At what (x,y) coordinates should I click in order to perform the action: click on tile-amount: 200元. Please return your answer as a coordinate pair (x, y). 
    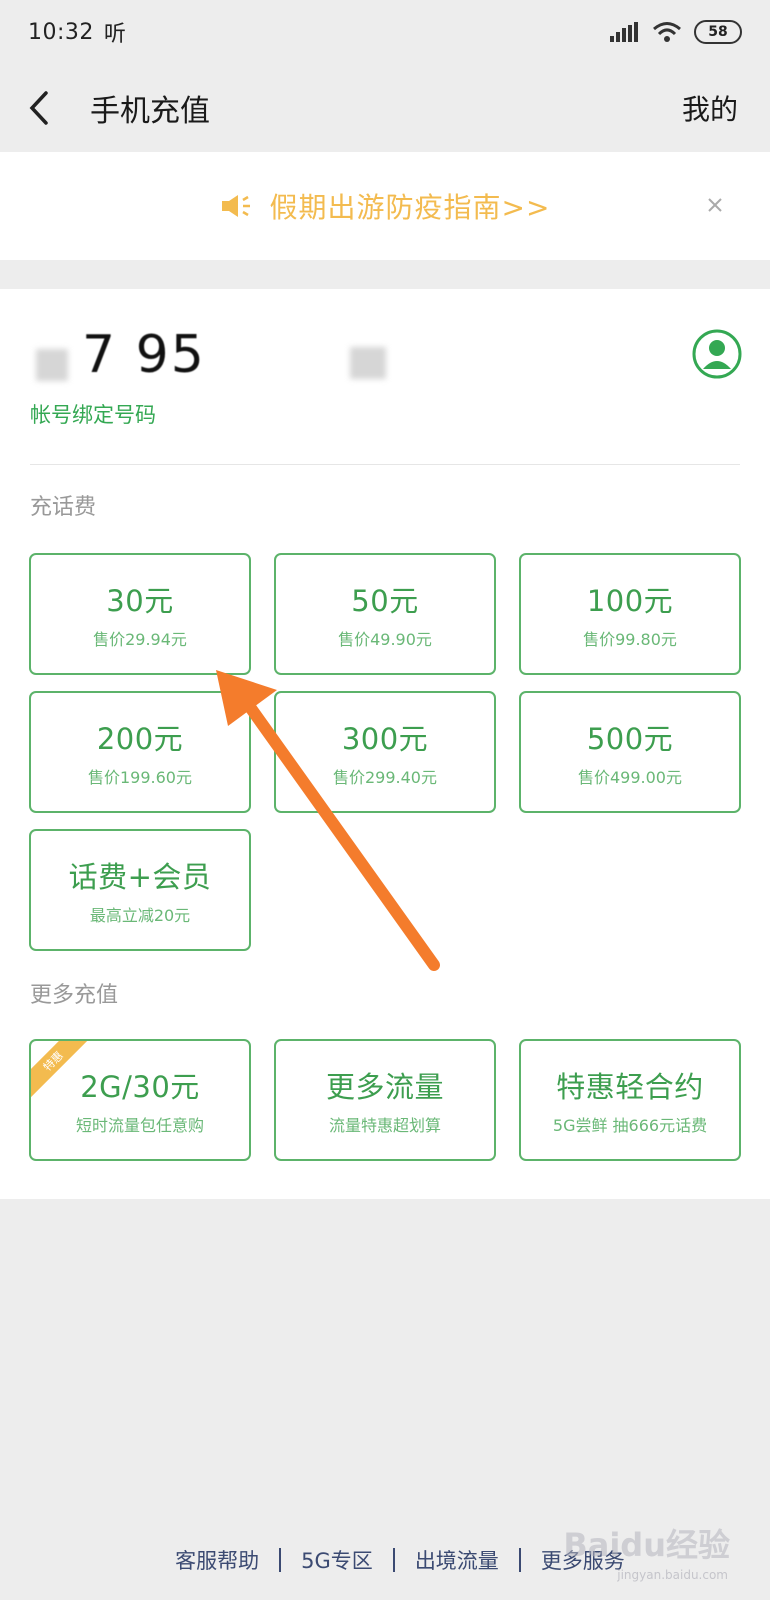
    Looking at the image, I should click on (140, 739).